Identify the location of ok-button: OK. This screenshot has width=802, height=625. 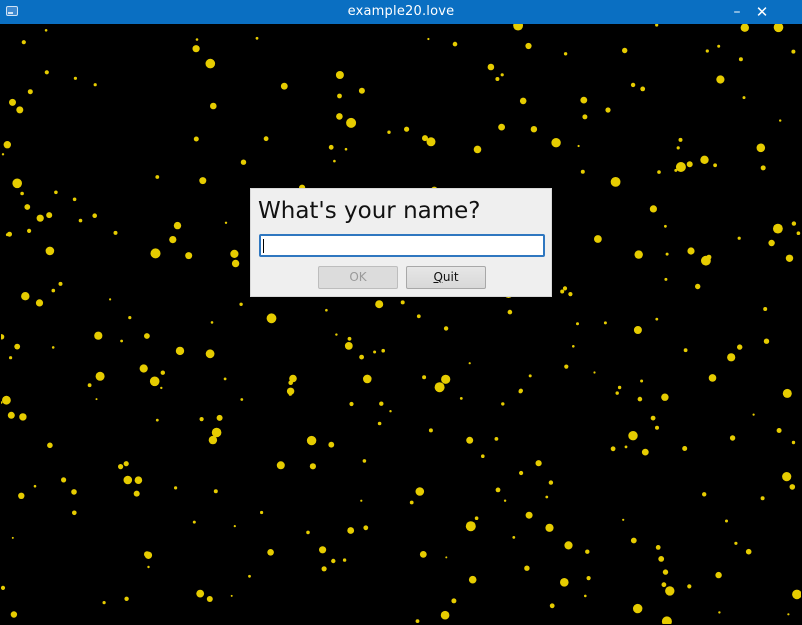
(358, 277).